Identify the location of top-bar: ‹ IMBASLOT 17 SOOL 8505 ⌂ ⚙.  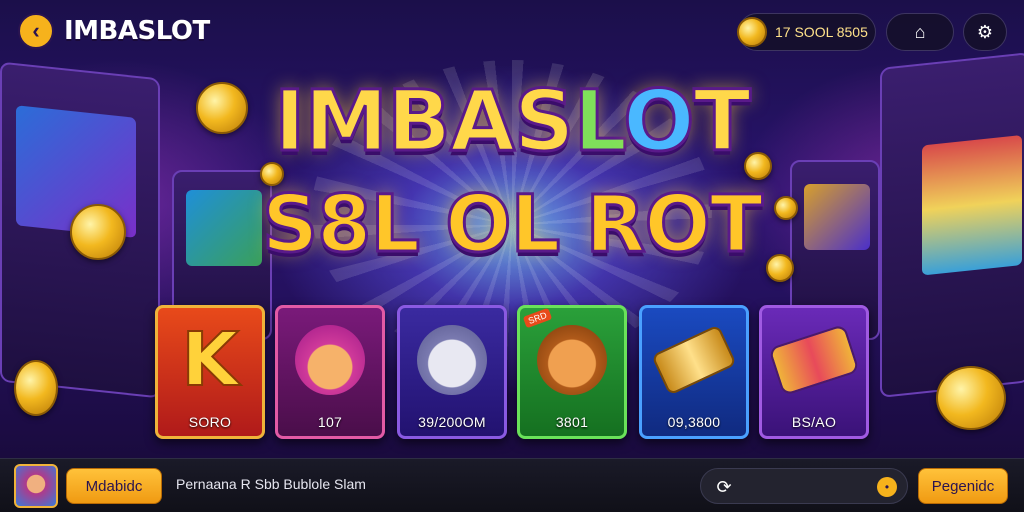
(512, 31).